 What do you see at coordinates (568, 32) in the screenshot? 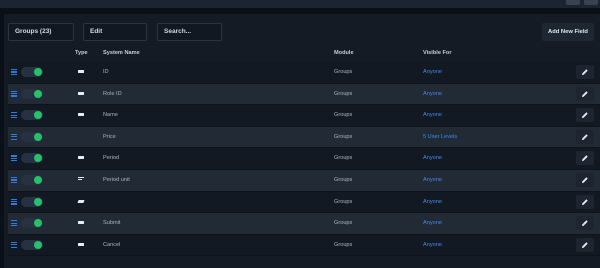
I see `add-new-field-button: Add New Field` at bounding box center [568, 32].